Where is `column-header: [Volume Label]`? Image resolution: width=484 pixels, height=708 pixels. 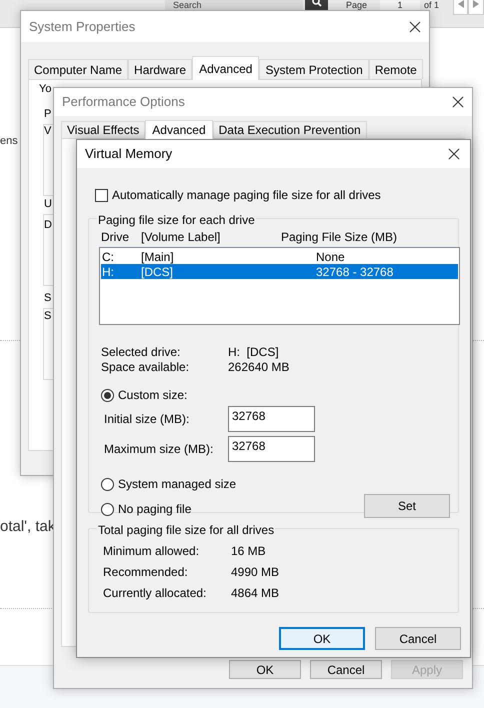
column-header: [Volume Label] is located at coordinates (181, 237).